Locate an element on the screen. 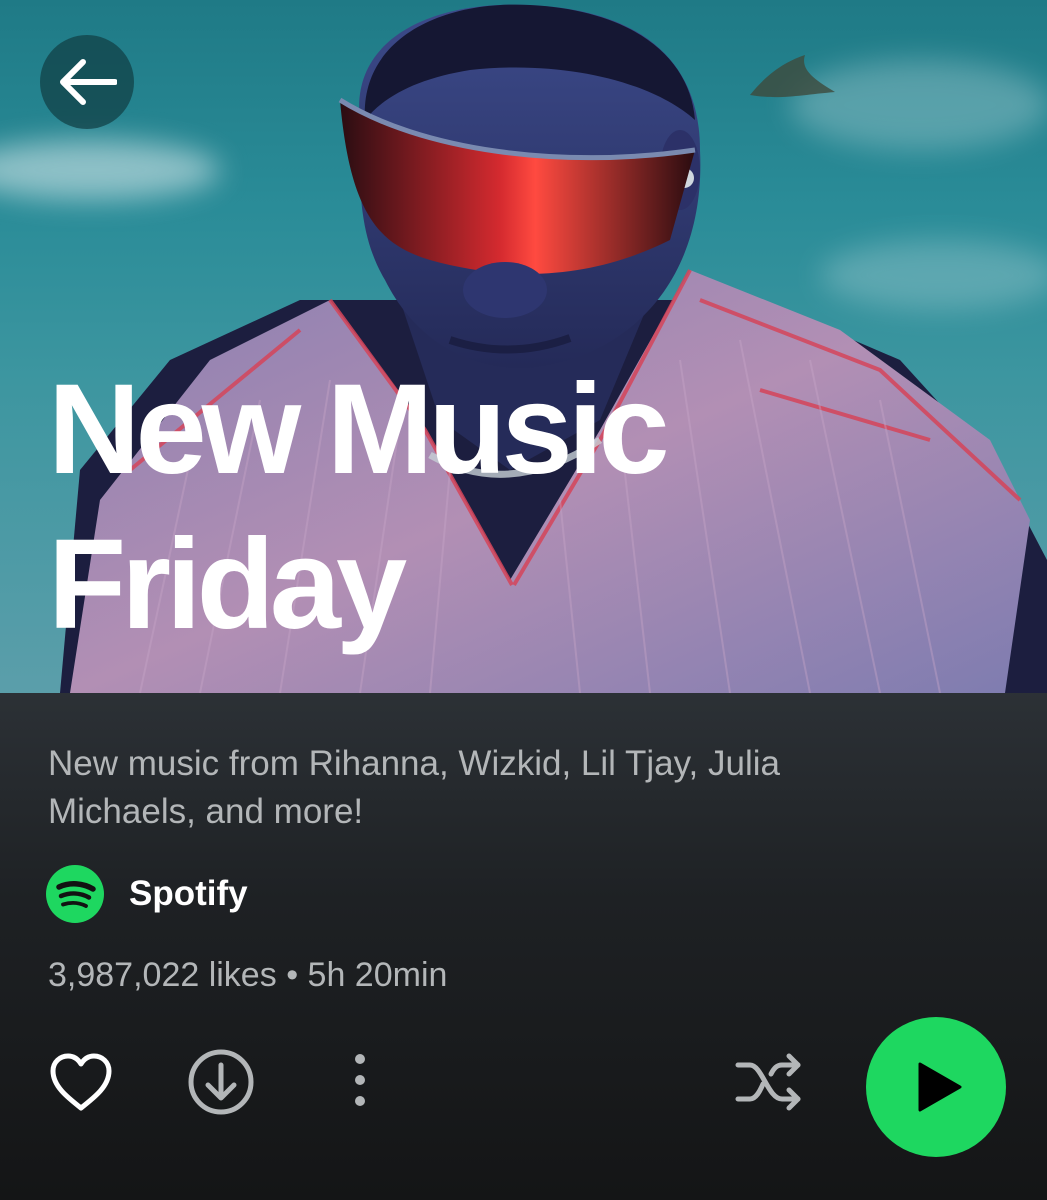  arrow-left-icon is located at coordinates (88, 82).